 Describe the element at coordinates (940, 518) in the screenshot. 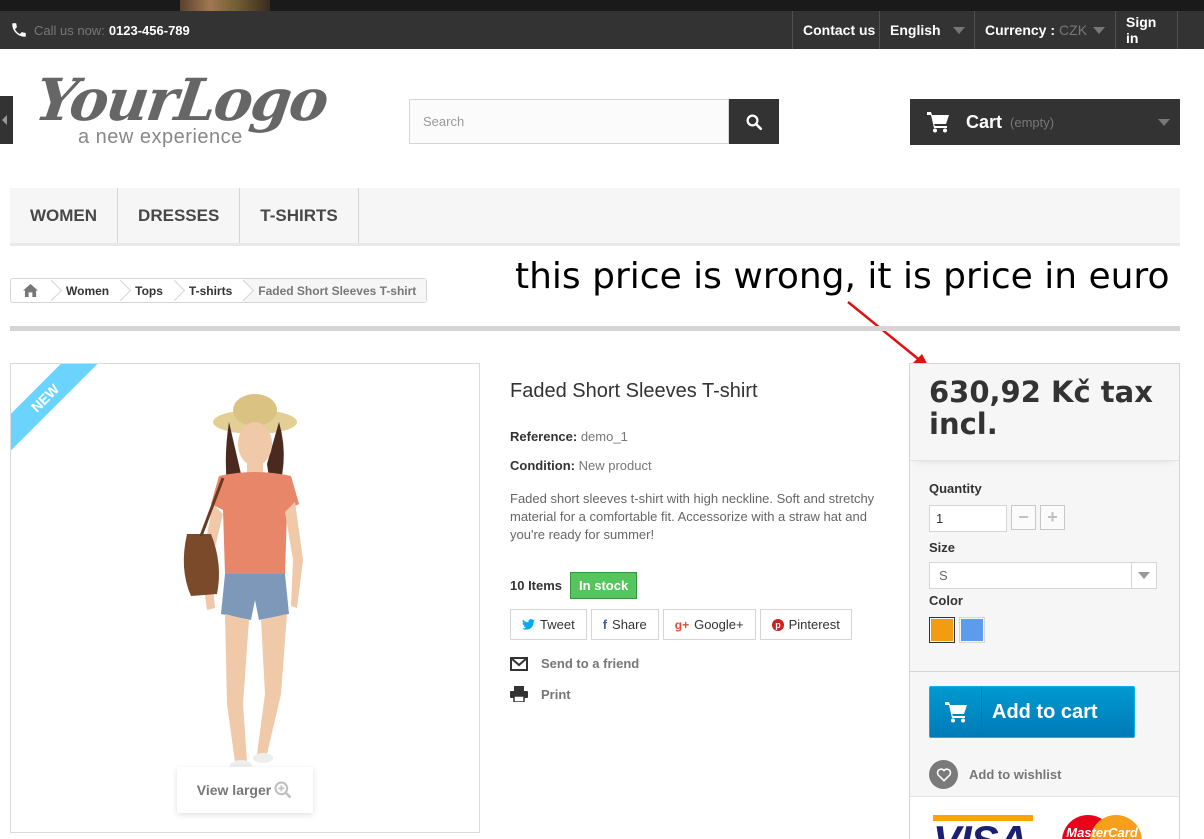

I see `quantity-value: 1` at that location.